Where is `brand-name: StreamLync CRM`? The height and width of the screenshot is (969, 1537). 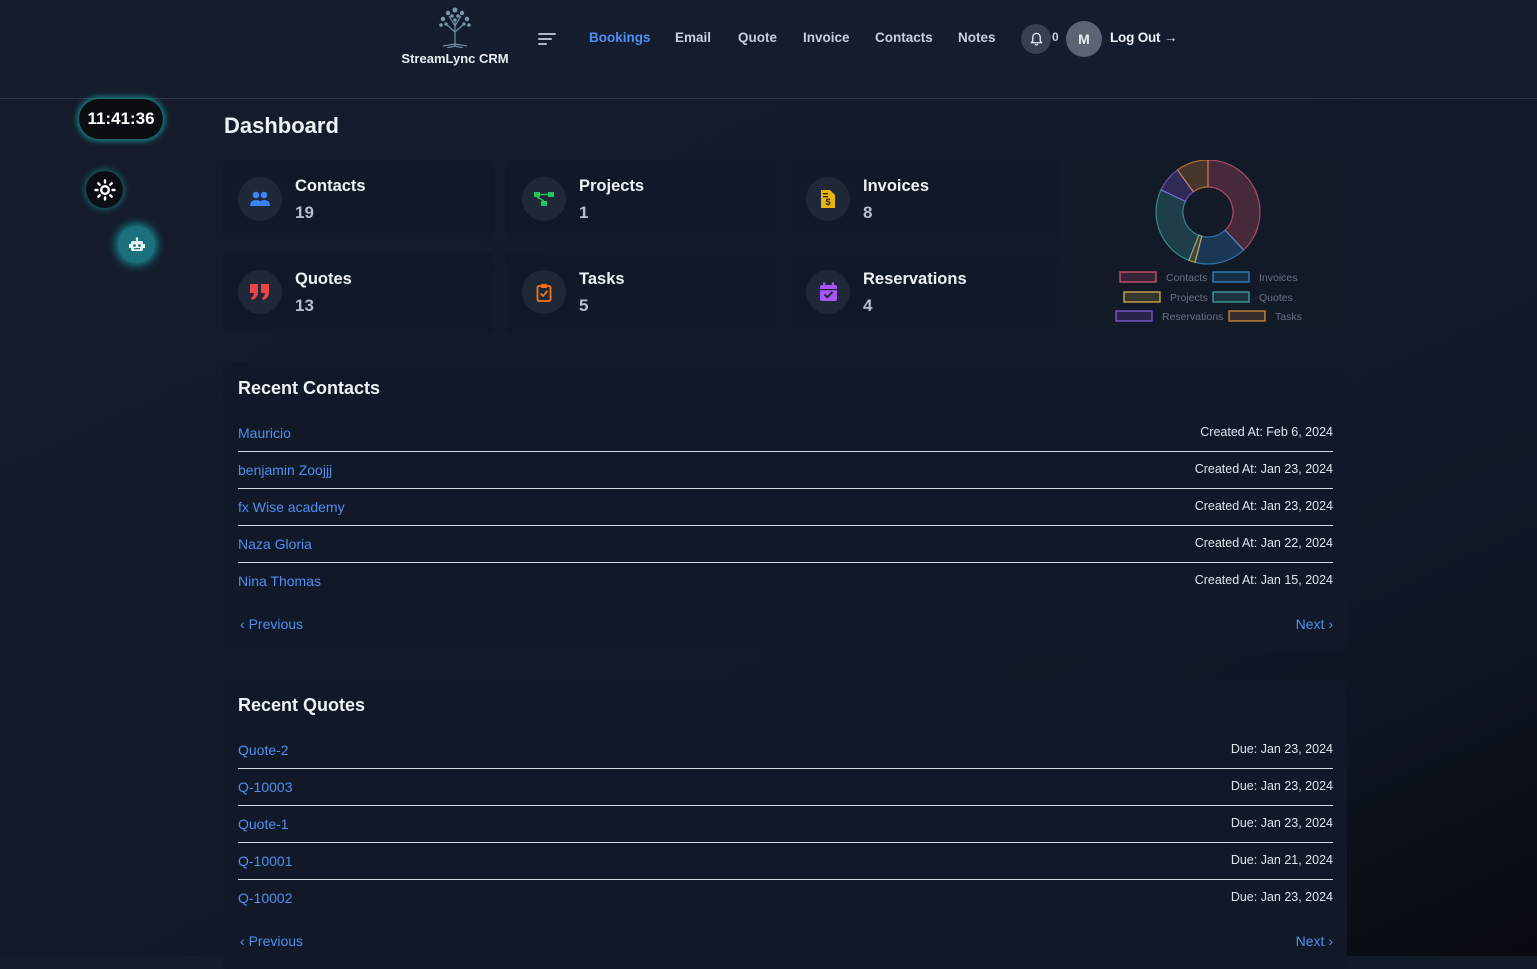
brand-name: StreamLync CRM is located at coordinates (455, 58).